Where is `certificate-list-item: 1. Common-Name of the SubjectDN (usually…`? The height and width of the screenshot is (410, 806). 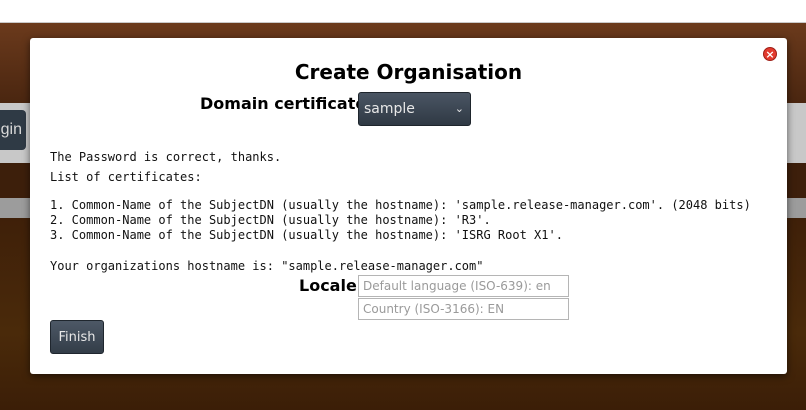 certificate-list-item: 1. Common-Name of the SubjectDN (usually… is located at coordinates (400, 205).